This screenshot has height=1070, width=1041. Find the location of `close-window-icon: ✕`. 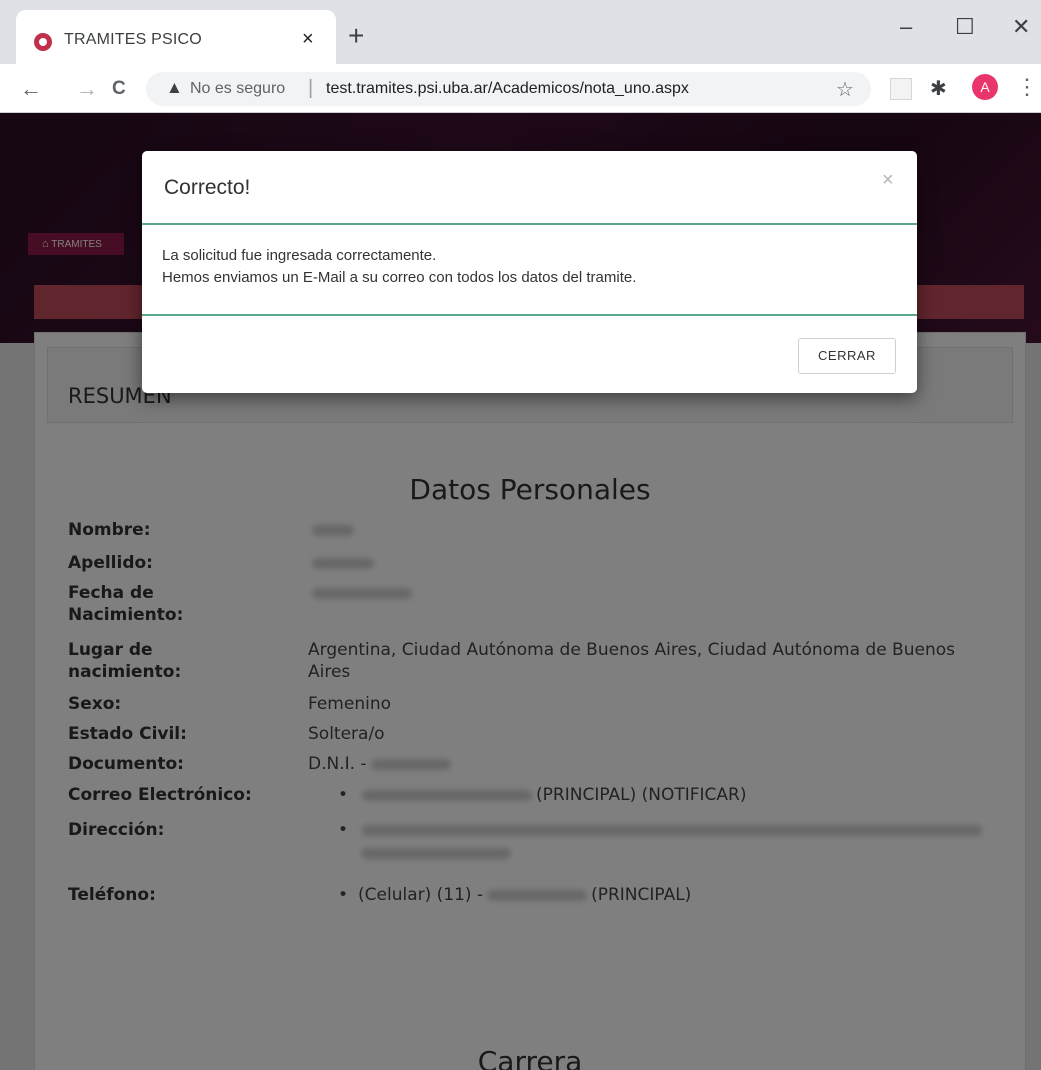

close-window-icon: ✕ is located at coordinates (1021, 27).